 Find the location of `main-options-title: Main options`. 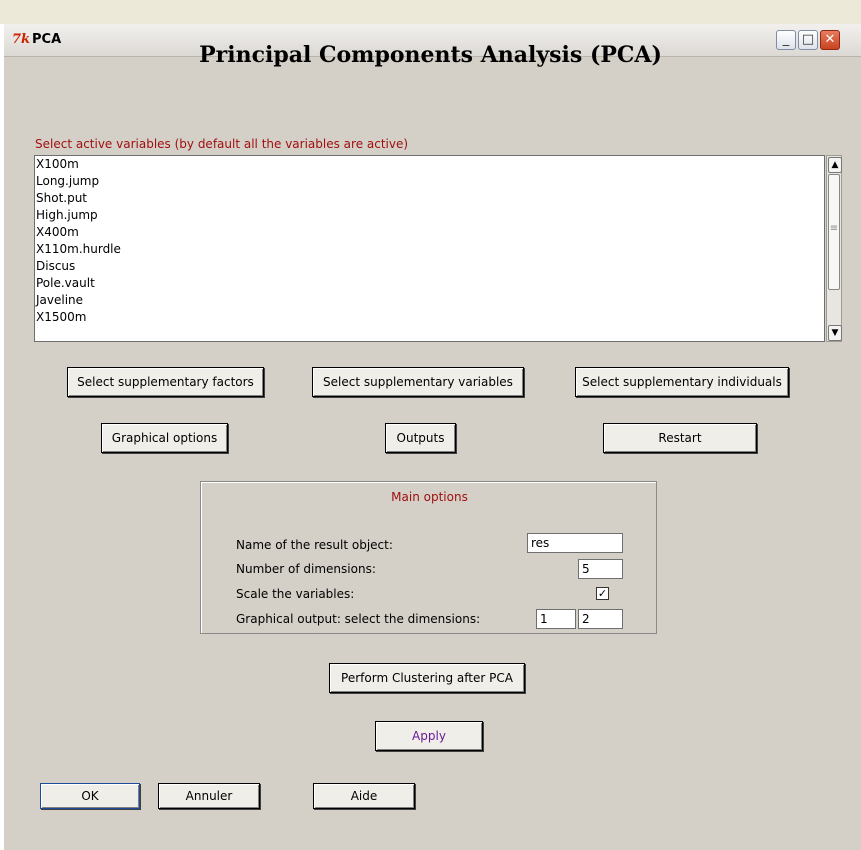

main-options-title: Main options is located at coordinates (429, 497).